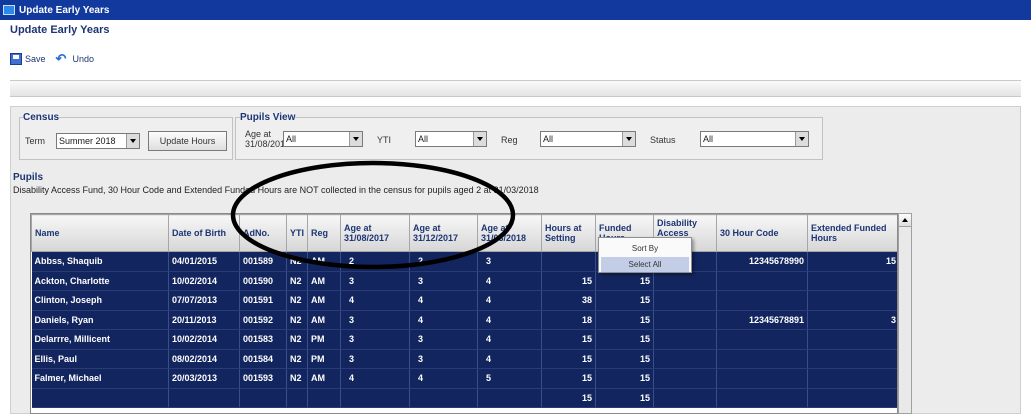  Describe the element at coordinates (324, 233) in the screenshot. I see `column-header: Reg` at that location.